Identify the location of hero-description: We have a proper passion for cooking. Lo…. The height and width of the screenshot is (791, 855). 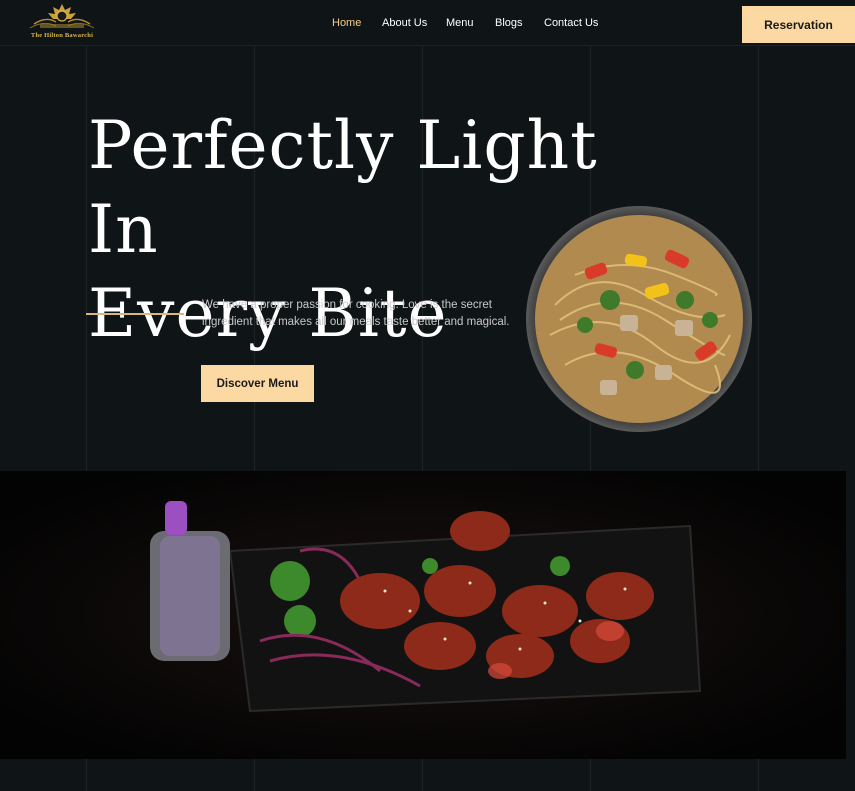
(356, 313).